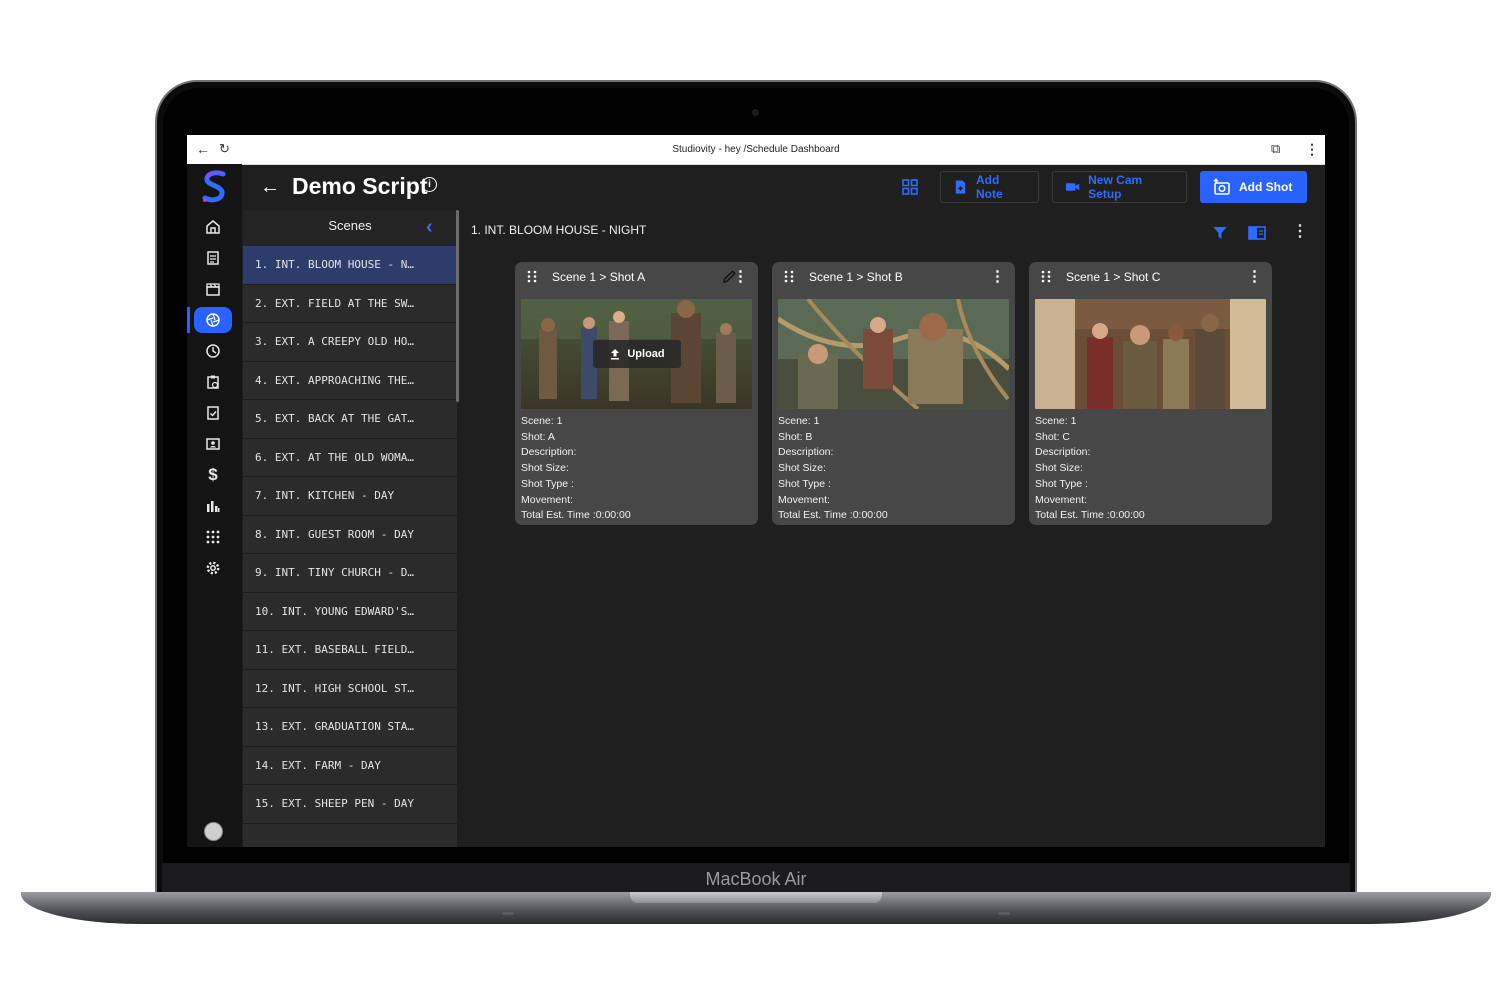 Image resolution: width=1512 pixels, height=982 pixels. What do you see at coordinates (1300, 232) in the screenshot?
I see `more-options-icon: ⋮` at bounding box center [1300, 232].